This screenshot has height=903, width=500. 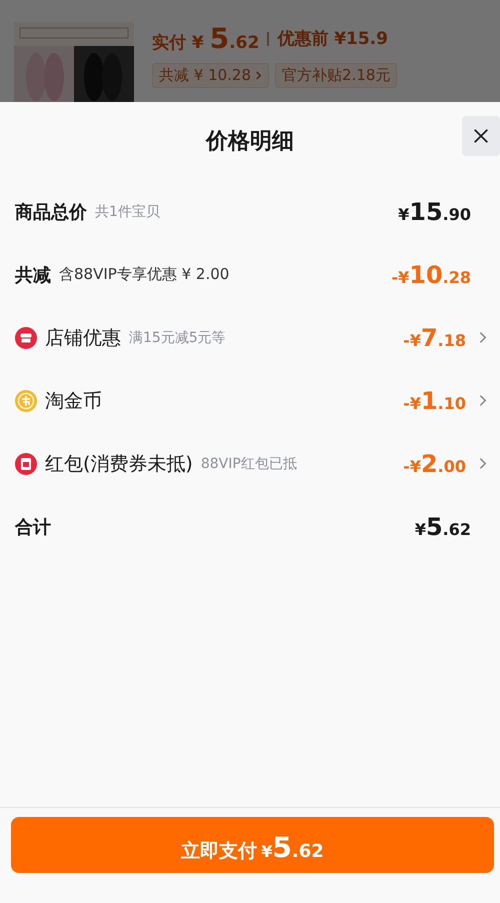 What do you see at coordinates (127, 211) in the screenshot?
I see `row-note: 共1件宝贝` at bounding box center [127, 211].